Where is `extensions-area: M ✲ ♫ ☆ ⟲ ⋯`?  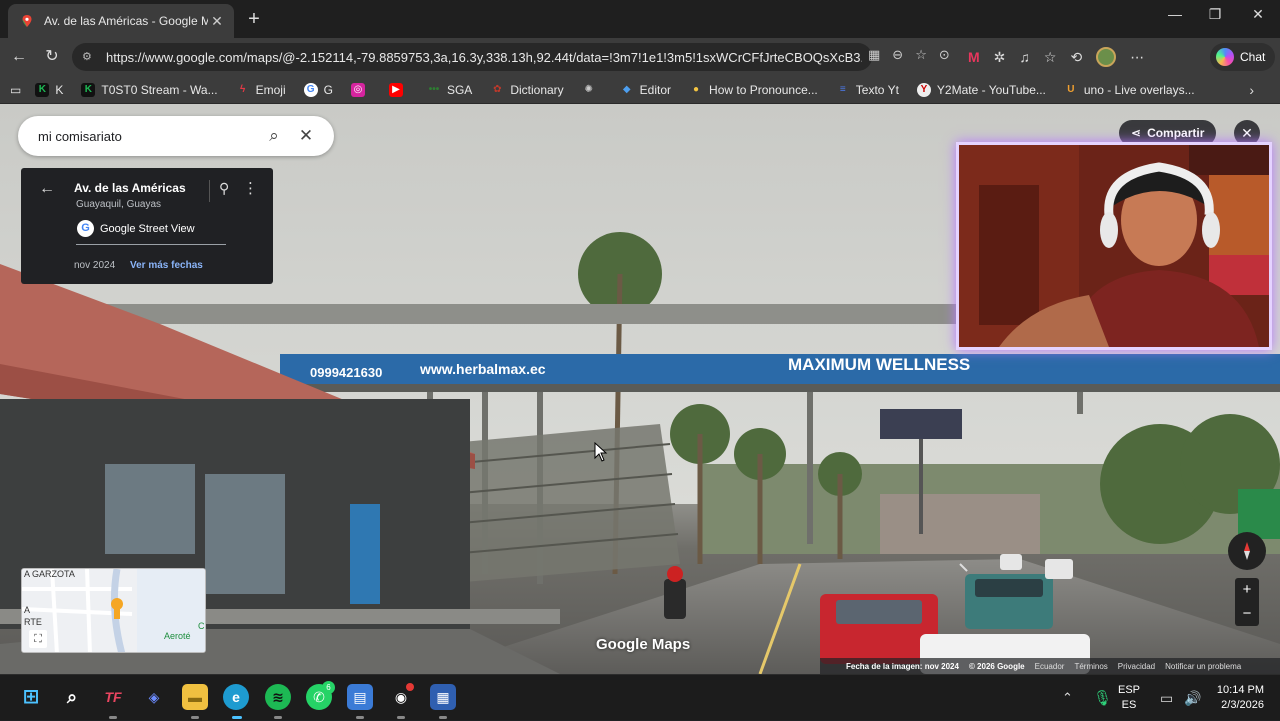 extensions-area: M ✲ ♫ ☆ ⟲ ⋯ is located at coordinates (1056, 57).